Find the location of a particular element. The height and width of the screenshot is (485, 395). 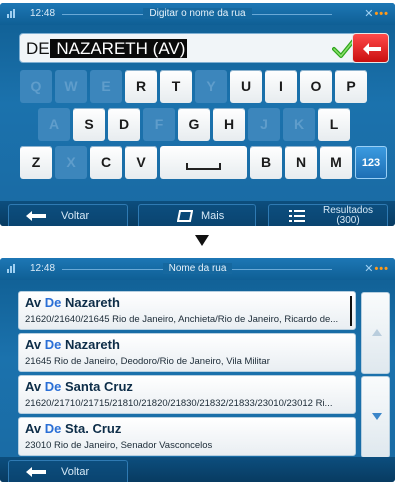

key-d: D is located at coordinates (124, 124).